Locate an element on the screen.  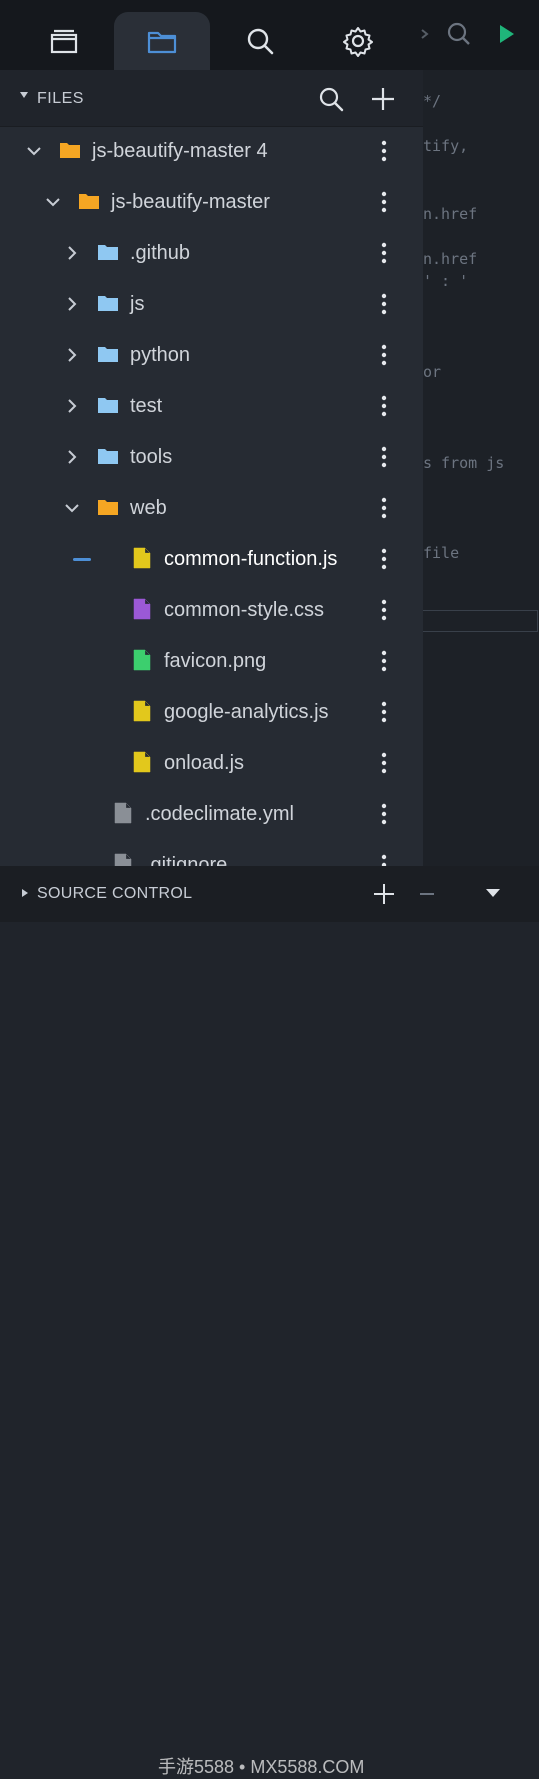
tree-folder-row: tools is located at coordinates (211, 457).